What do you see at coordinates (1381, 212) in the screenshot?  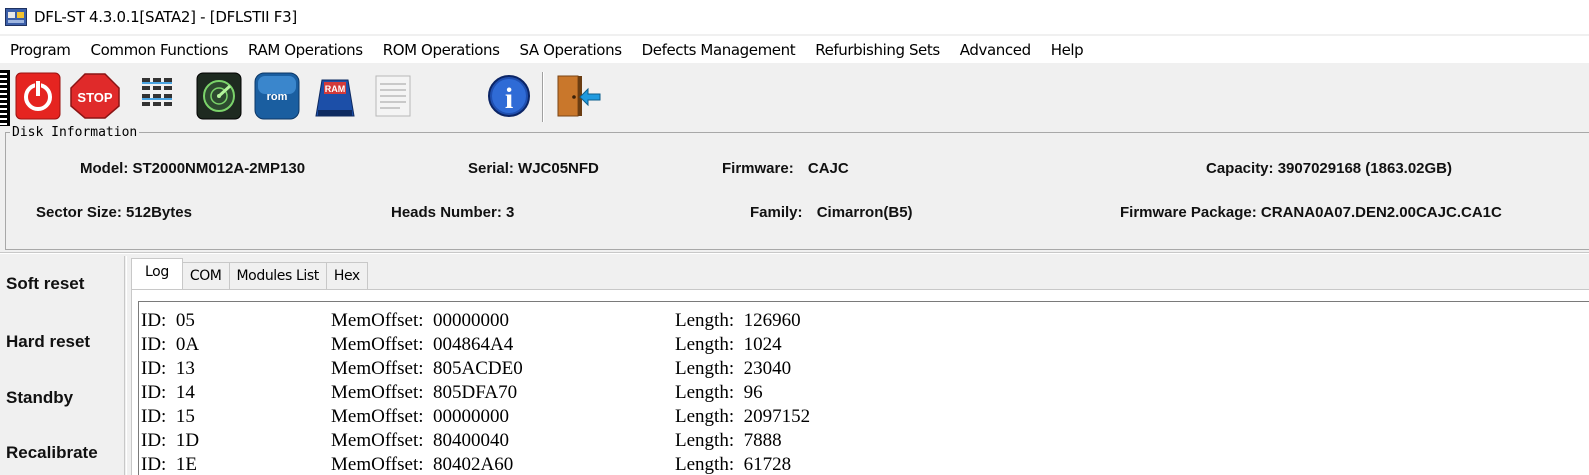 I see `firmware-package-value: CRANA0A07.DEN2.00CAJC.CA1C` at bounding box center [1381, 212].